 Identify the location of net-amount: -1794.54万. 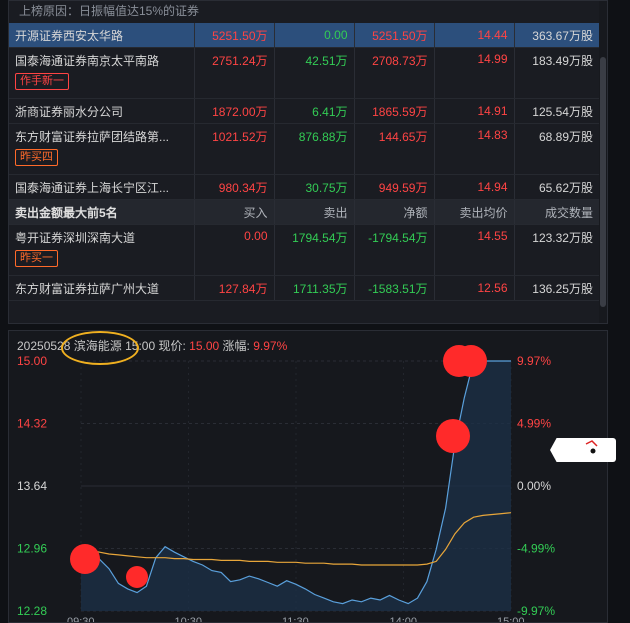
(394, 250).